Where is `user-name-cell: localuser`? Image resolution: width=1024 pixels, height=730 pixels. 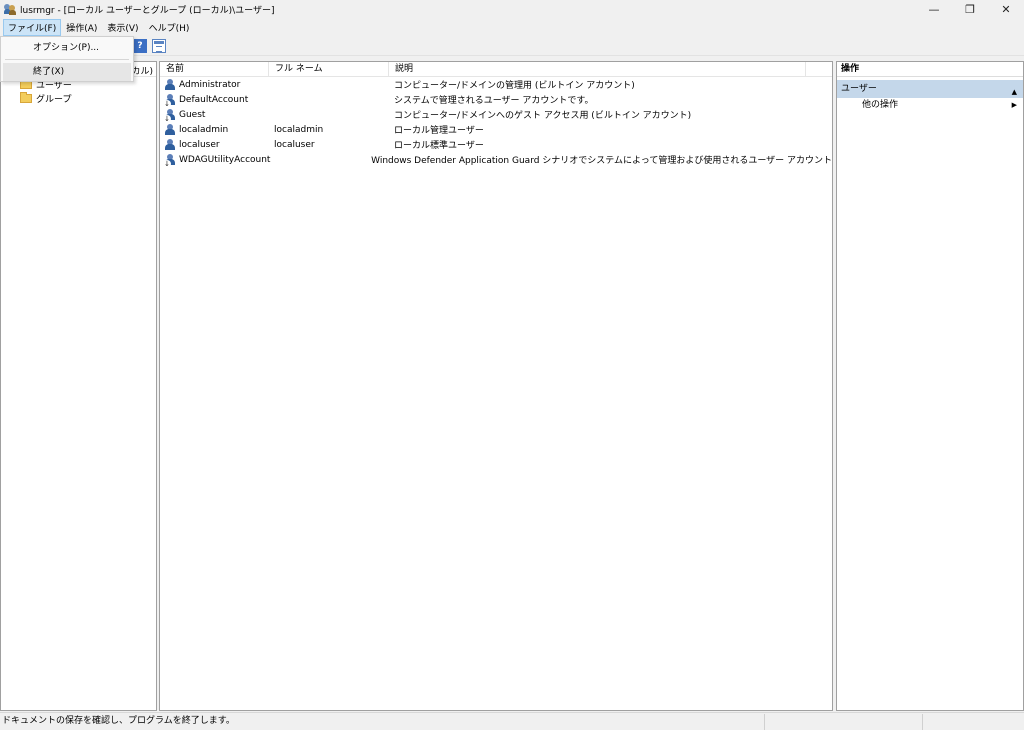
user-name-cell: localuser is located at coordinates (217, 144).